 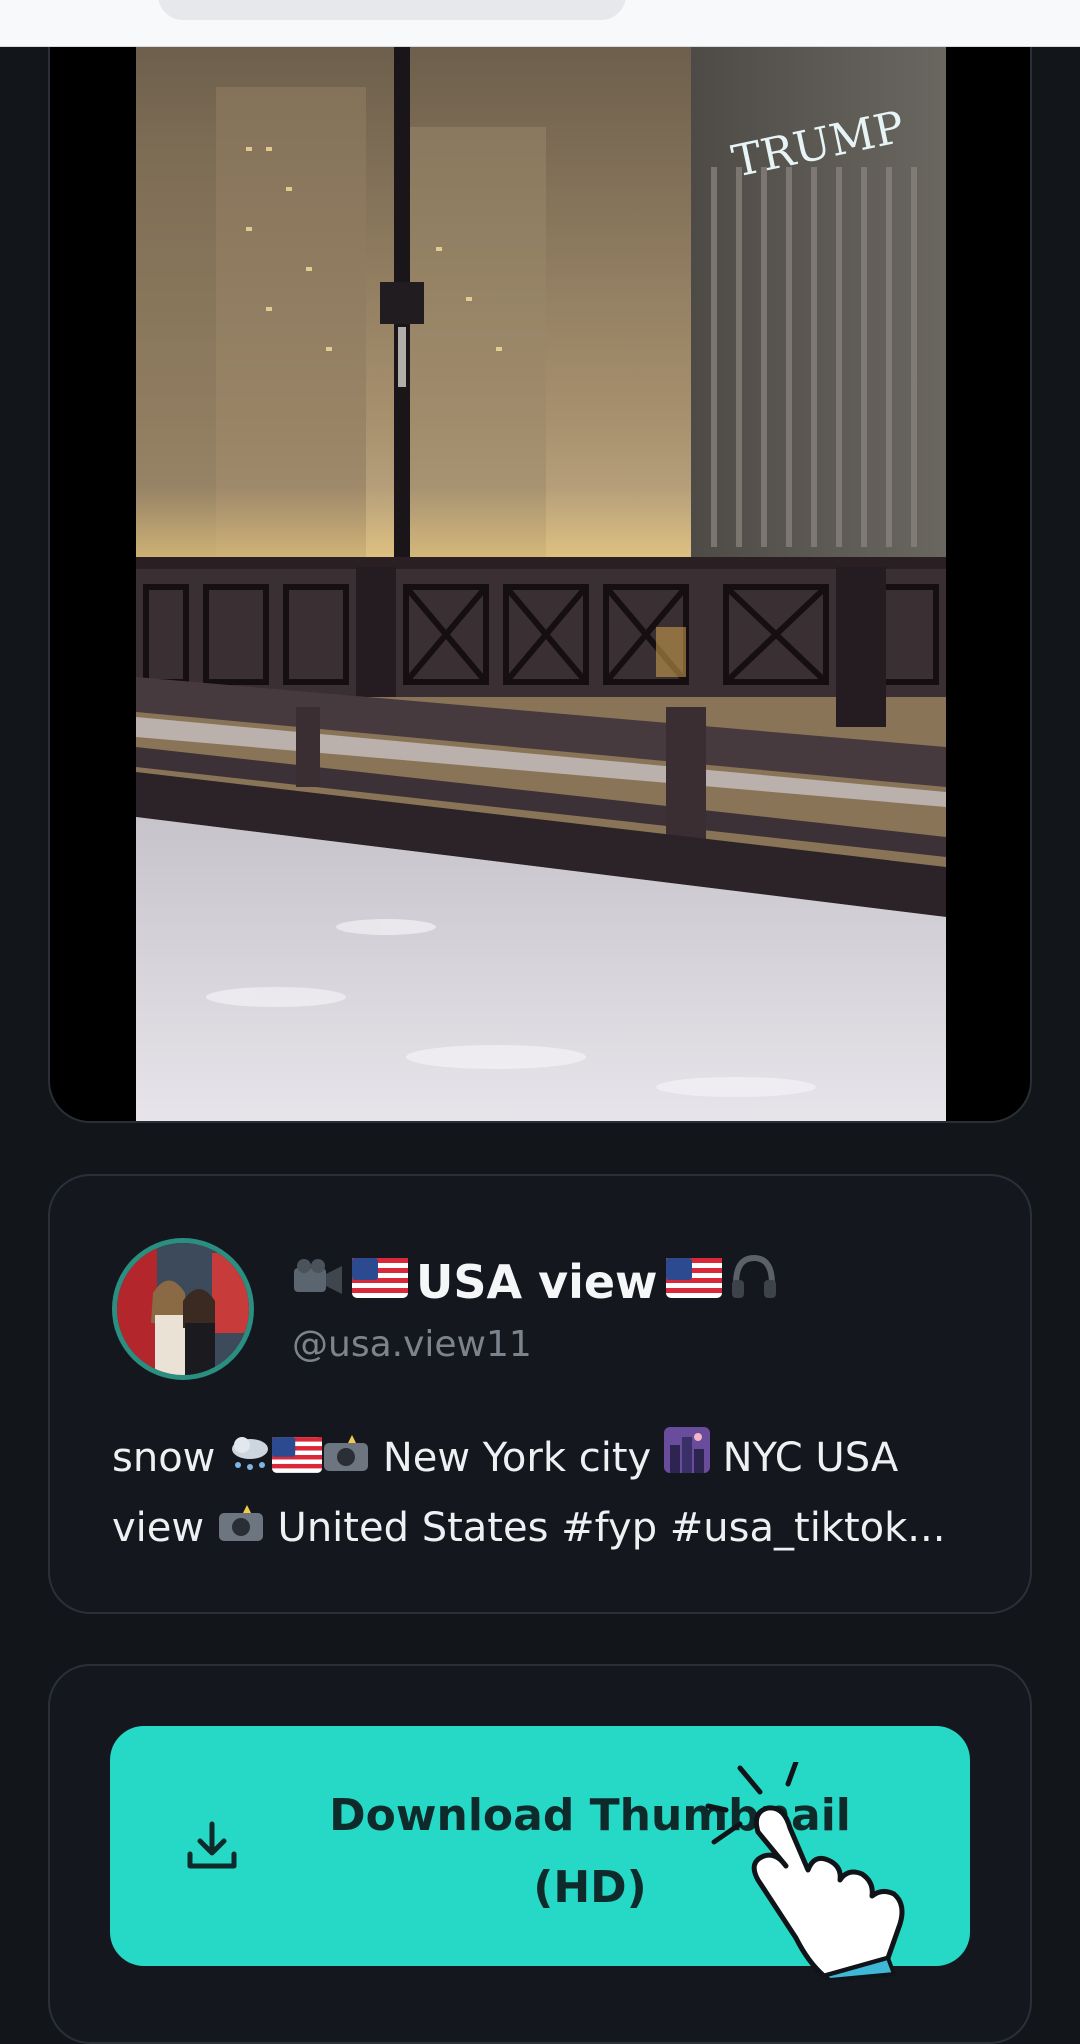 What do you see at coordinates (810, 1458) in the screenshot?
I see `caption-text: NYC USA` at bounding box center [810, 1458].